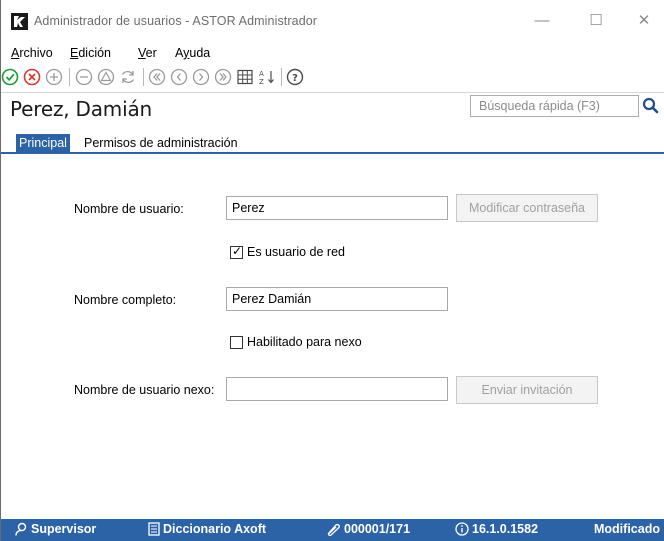 The image size is (664, 541). What do you see at coordinates (332, 108) in the screenshot?
I see `record-header: Perez, Damián Búsqueda rápida (F3)` at bounding box center [332, 108].